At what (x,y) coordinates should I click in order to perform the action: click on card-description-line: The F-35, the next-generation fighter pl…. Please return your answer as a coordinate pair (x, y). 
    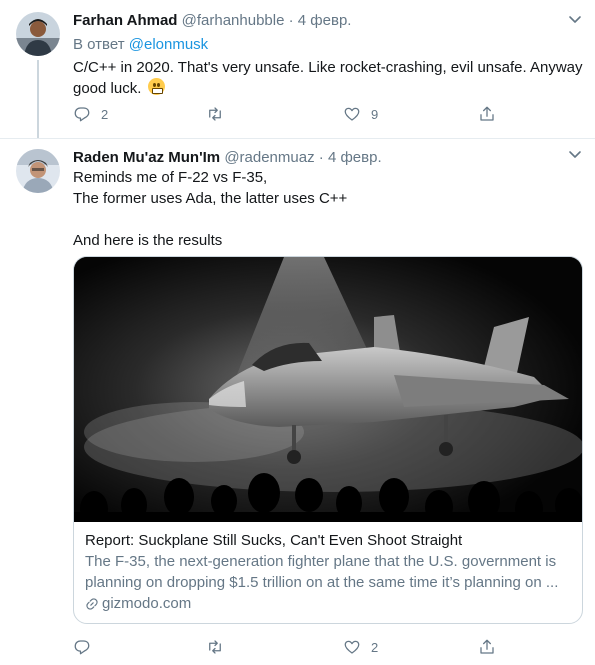
    Looking at the image, I should click on (321, 561).